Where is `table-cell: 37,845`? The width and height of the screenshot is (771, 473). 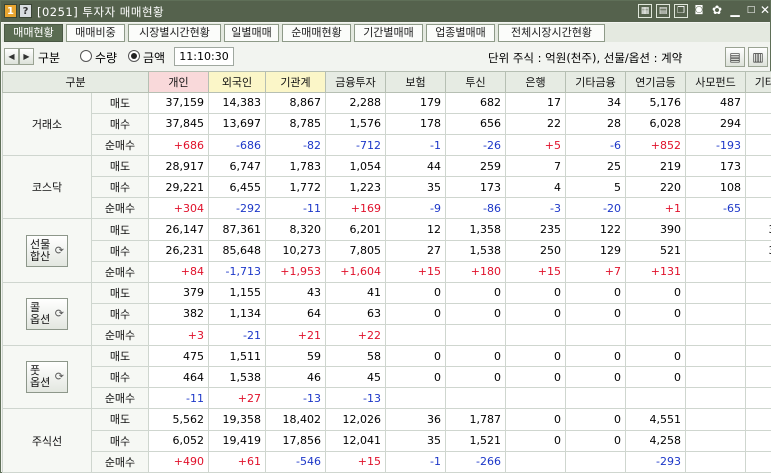 table-cell: 37,845 is located at coordinates (178, 124).